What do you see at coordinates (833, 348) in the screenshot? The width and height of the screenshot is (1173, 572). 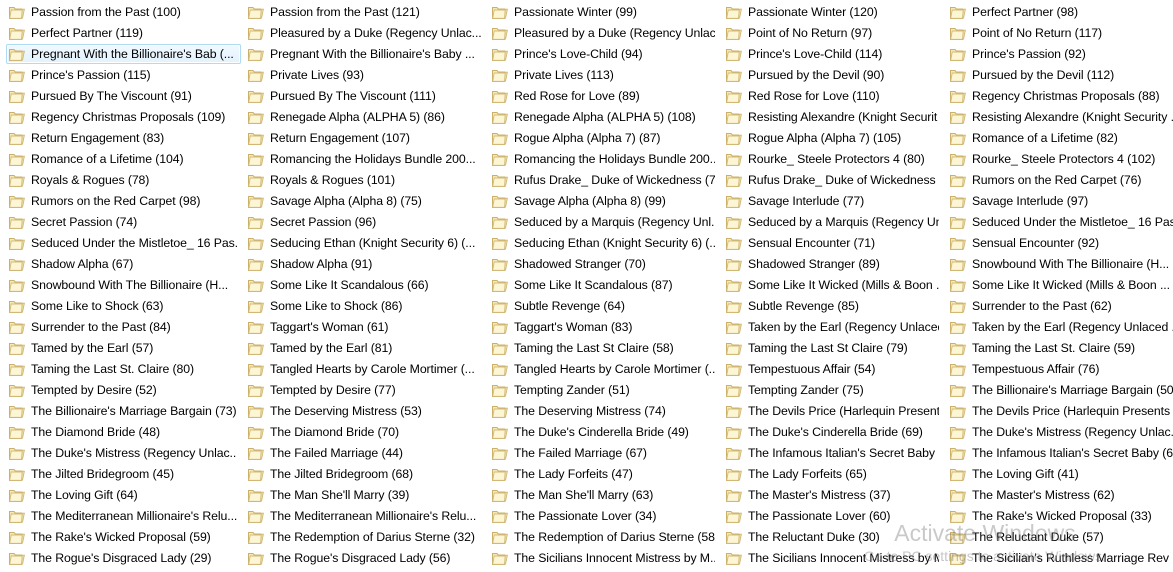 I see `file-list-item: Taming the Last St Claire (79)` at bounding box center [833, 348].